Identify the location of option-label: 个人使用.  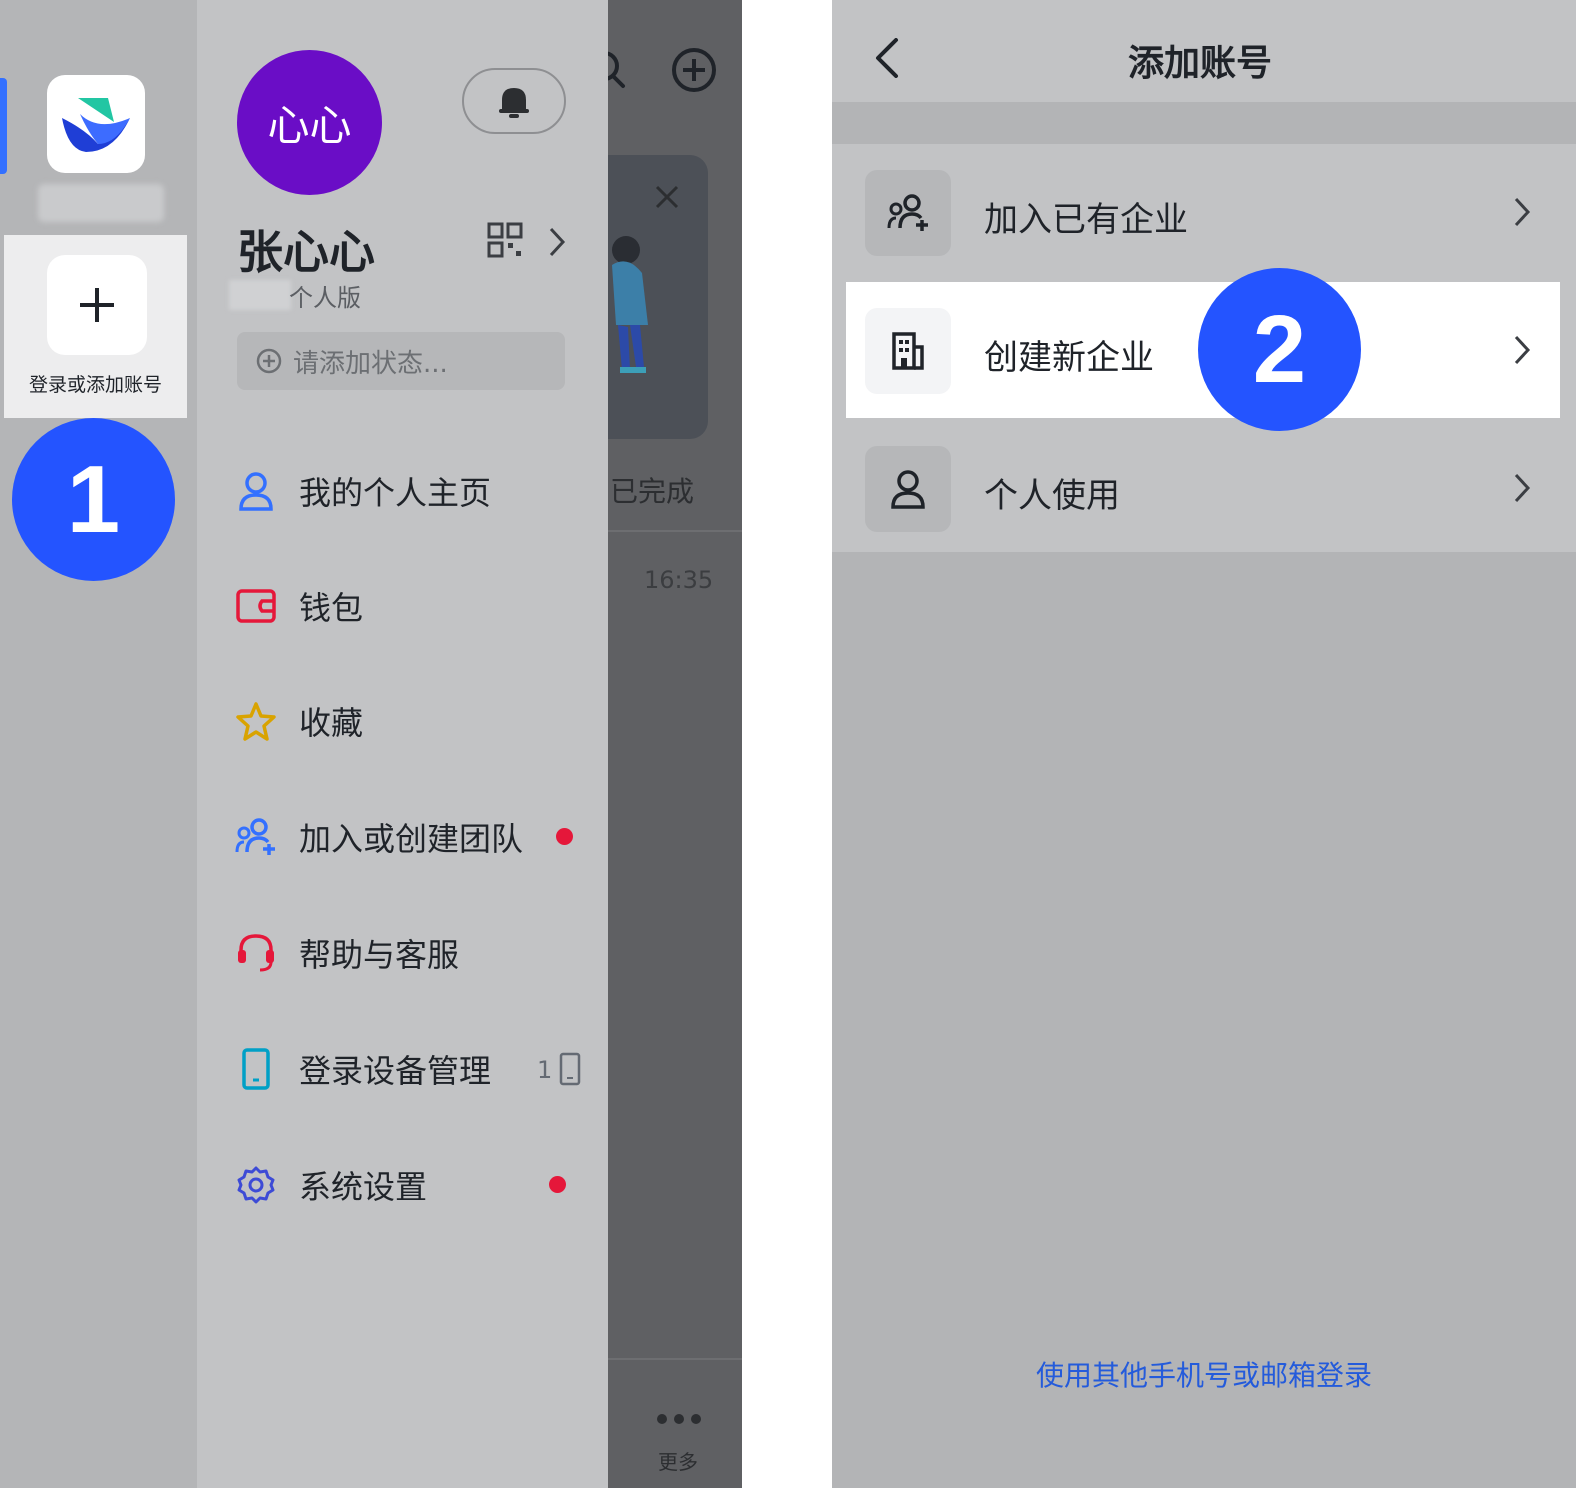
(1052, 496).